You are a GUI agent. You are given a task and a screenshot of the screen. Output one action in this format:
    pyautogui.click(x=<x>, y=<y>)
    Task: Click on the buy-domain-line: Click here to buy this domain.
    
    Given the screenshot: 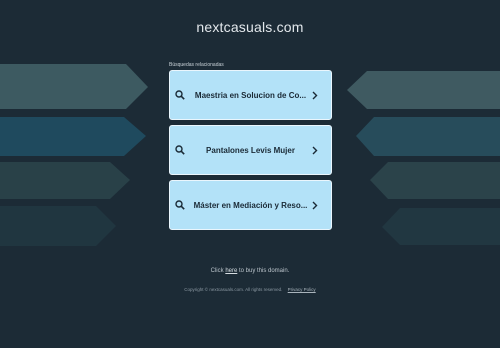 What is the action you would take?
    pyautogui.click(x=250, y=271)
    